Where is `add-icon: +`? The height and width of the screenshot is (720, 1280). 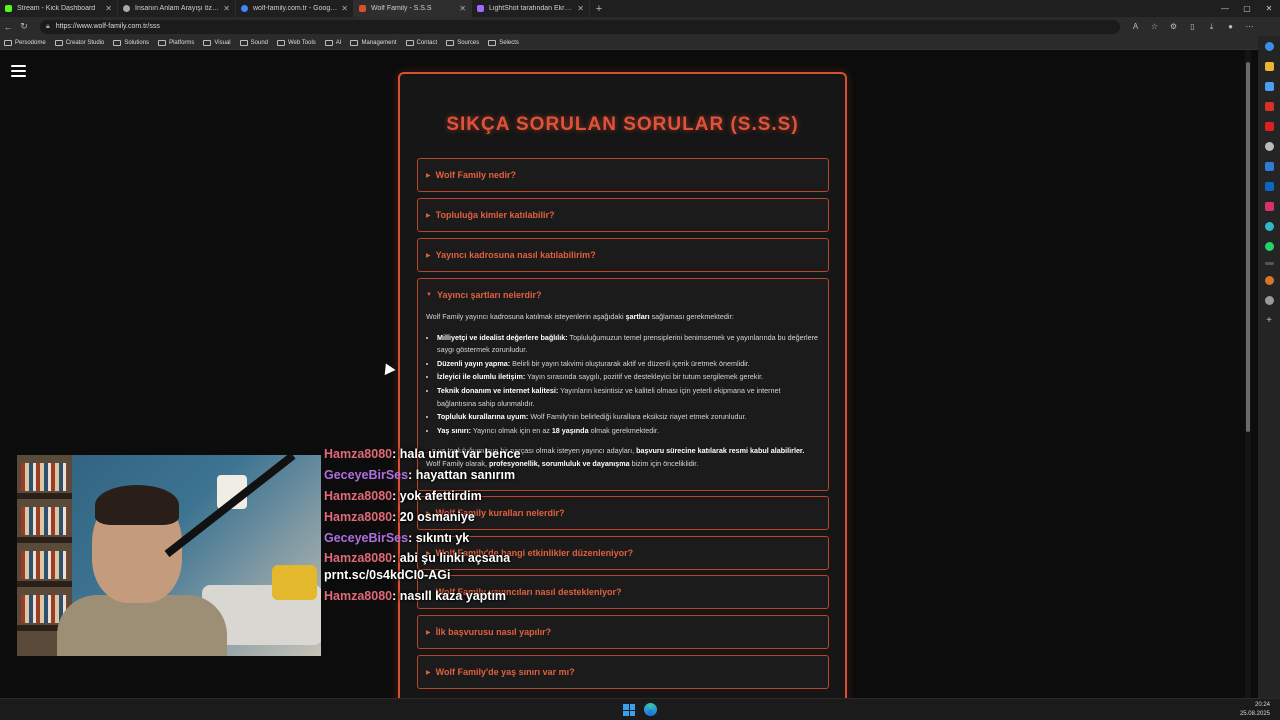
add-icon: + is located at coordinates (1269, 321).